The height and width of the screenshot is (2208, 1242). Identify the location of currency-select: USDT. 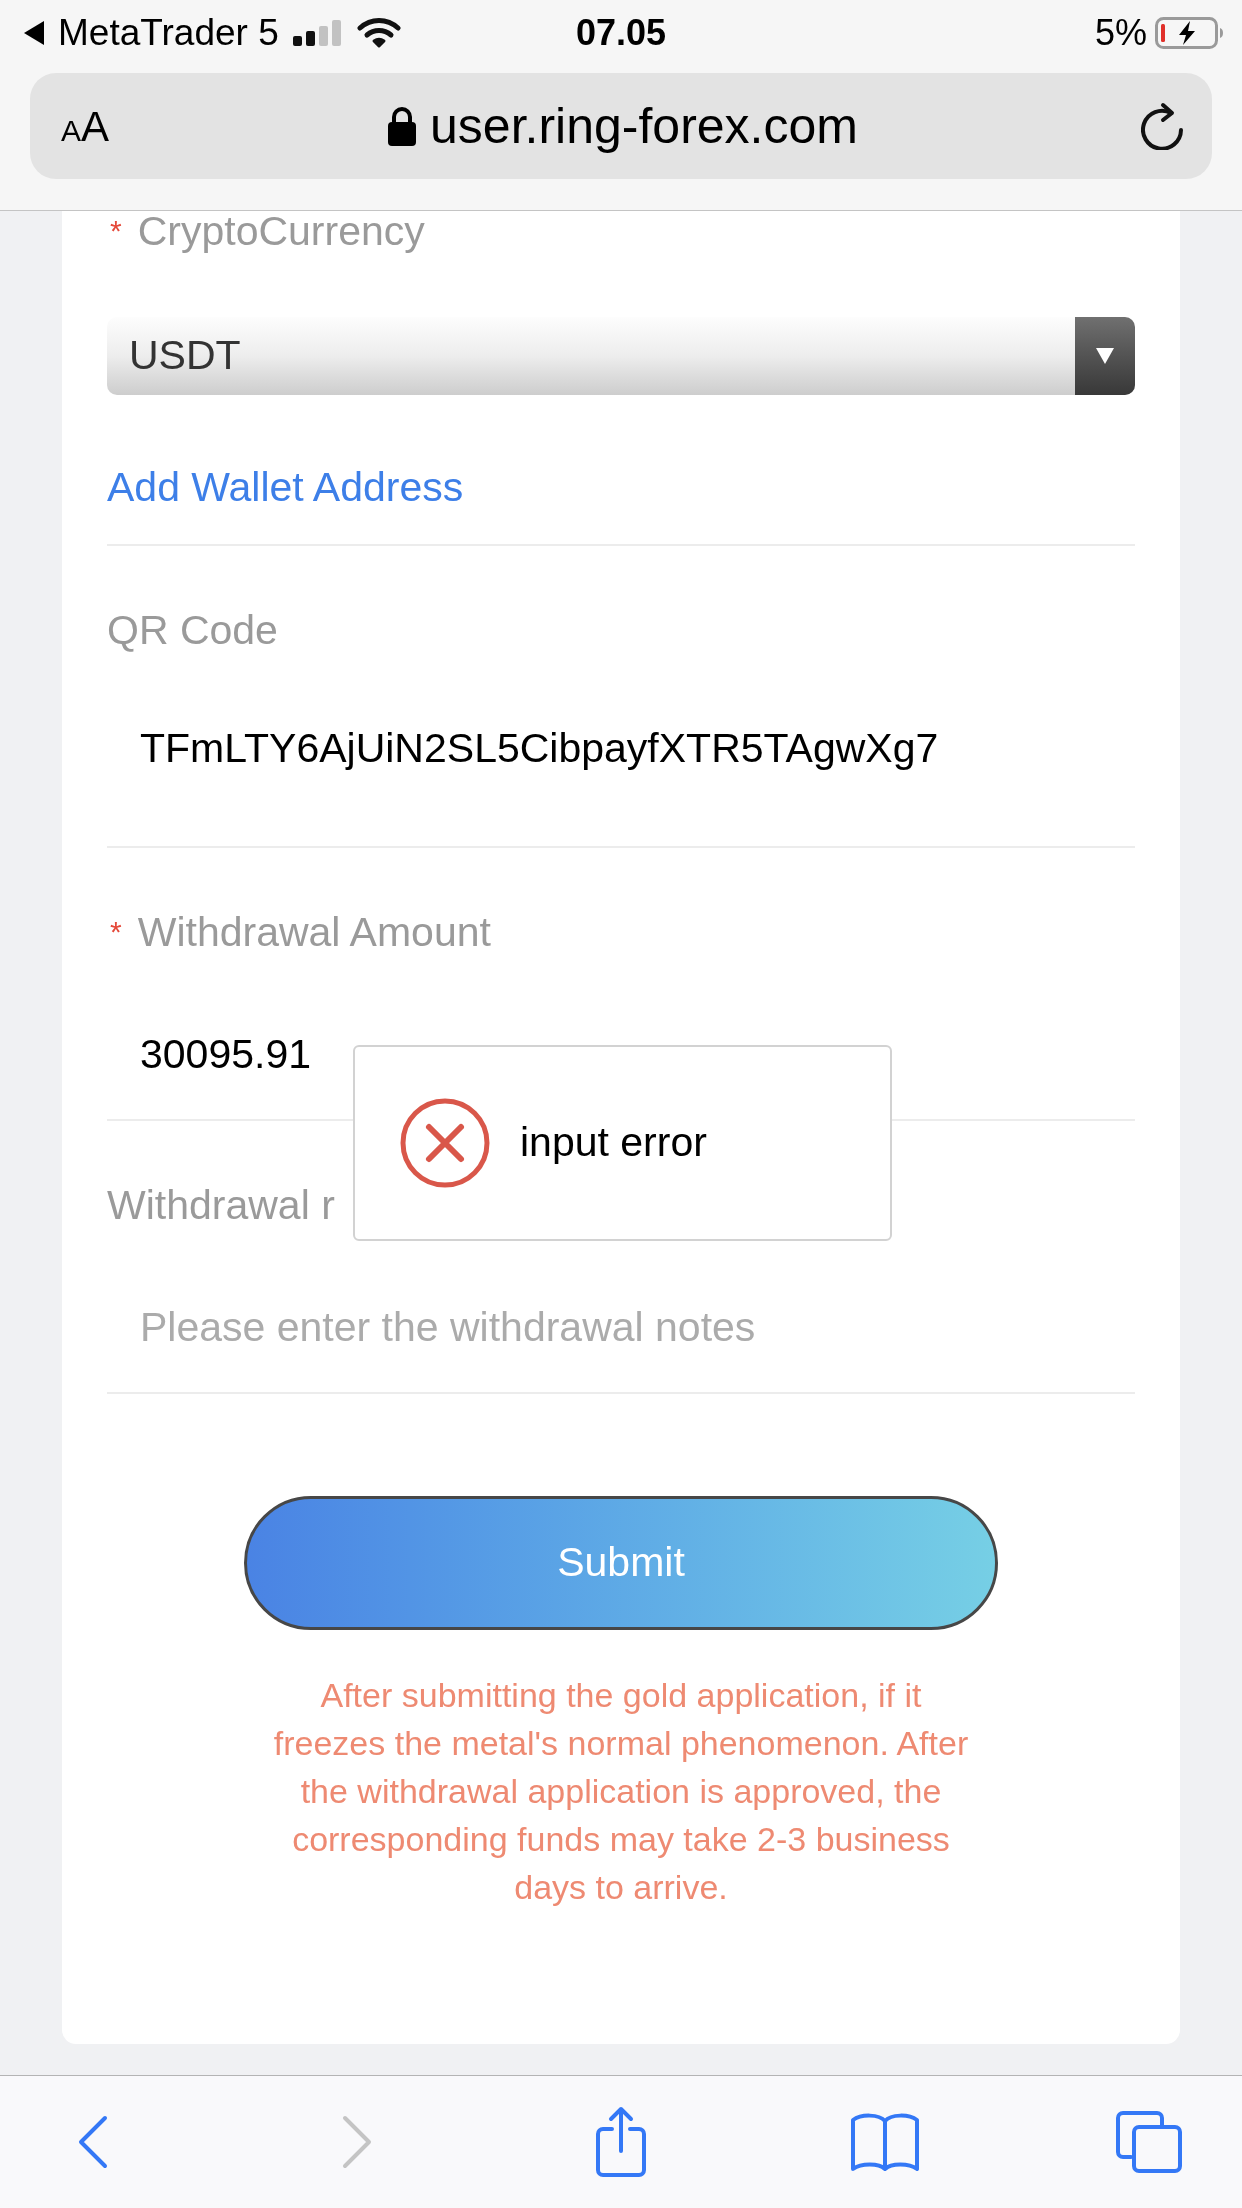
(621, 356).